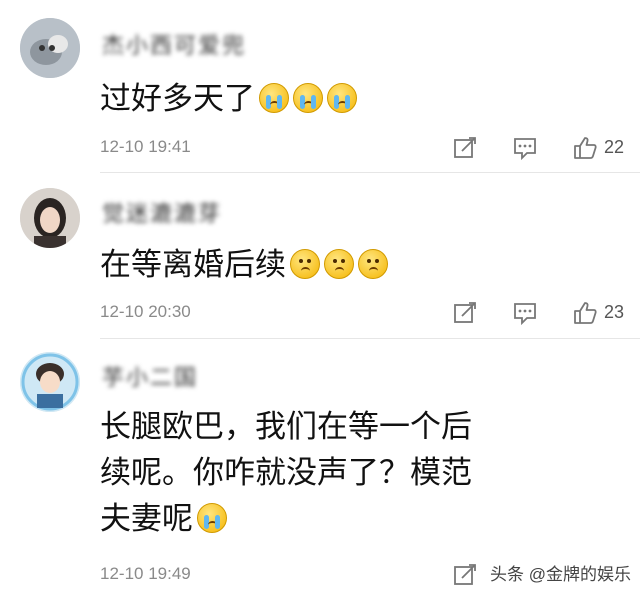 This screenshot has width=640, height=592. What do you see at coordinates (320, 148) in the screenshot?
I see `comment-meta: 12-10 19:41 22` at bounding box center [320, 148].